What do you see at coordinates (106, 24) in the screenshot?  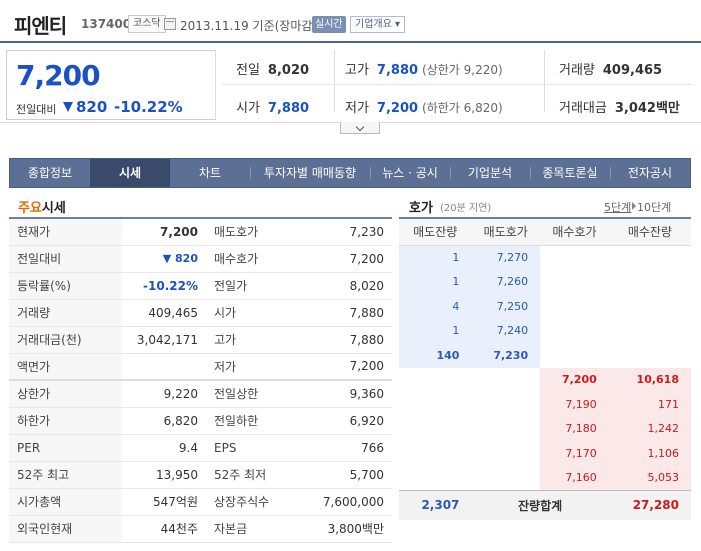 I see `stock-code: 137400` at bounding box center [106, 24].